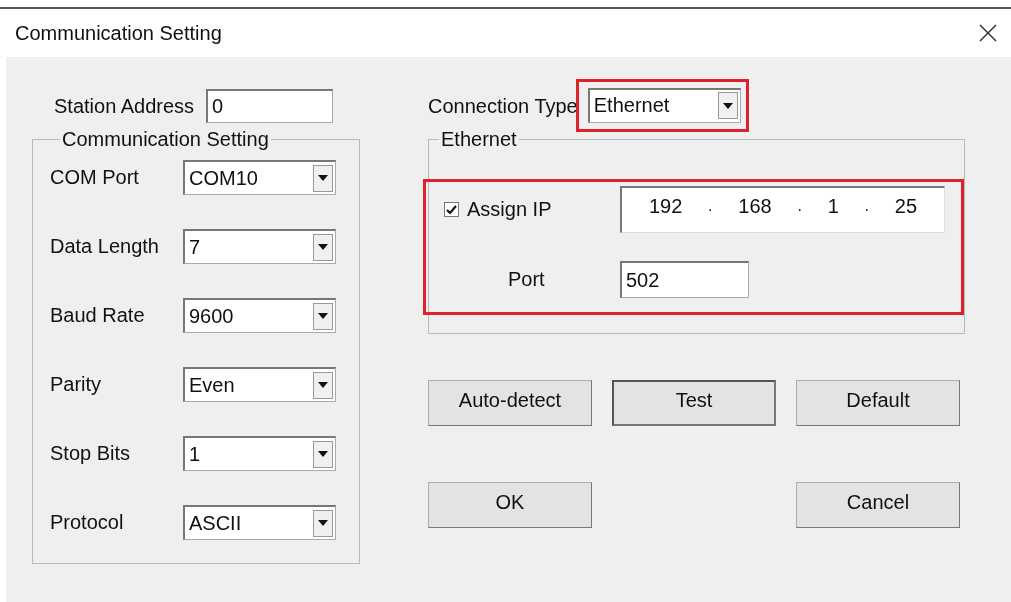 The image size is (1011, 602). I want to click on field-label: Station Address, so click(124, 106).